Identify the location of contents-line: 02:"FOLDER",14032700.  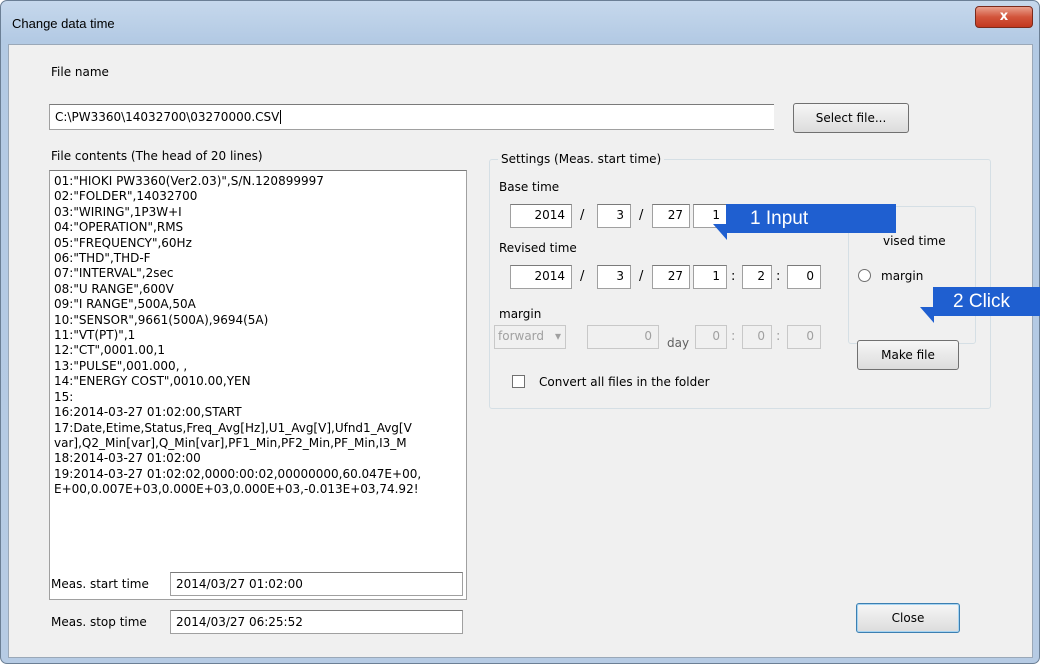
(126, 196).